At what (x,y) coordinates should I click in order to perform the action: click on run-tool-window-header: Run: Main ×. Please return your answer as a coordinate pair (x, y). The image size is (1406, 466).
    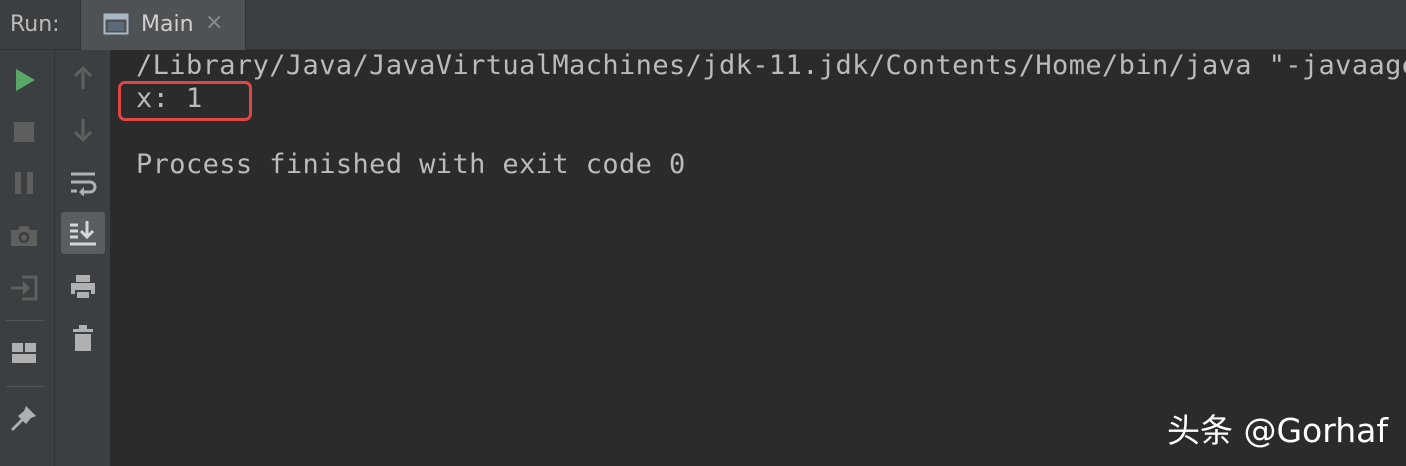
    Looking at the image, I should click on (703, 25).